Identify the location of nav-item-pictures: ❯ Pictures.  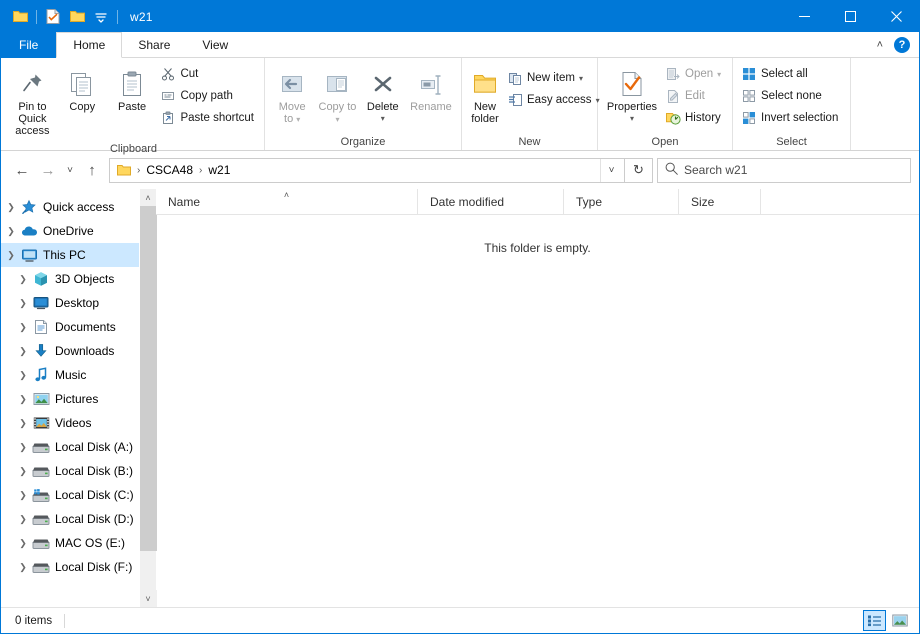
(70, 399).